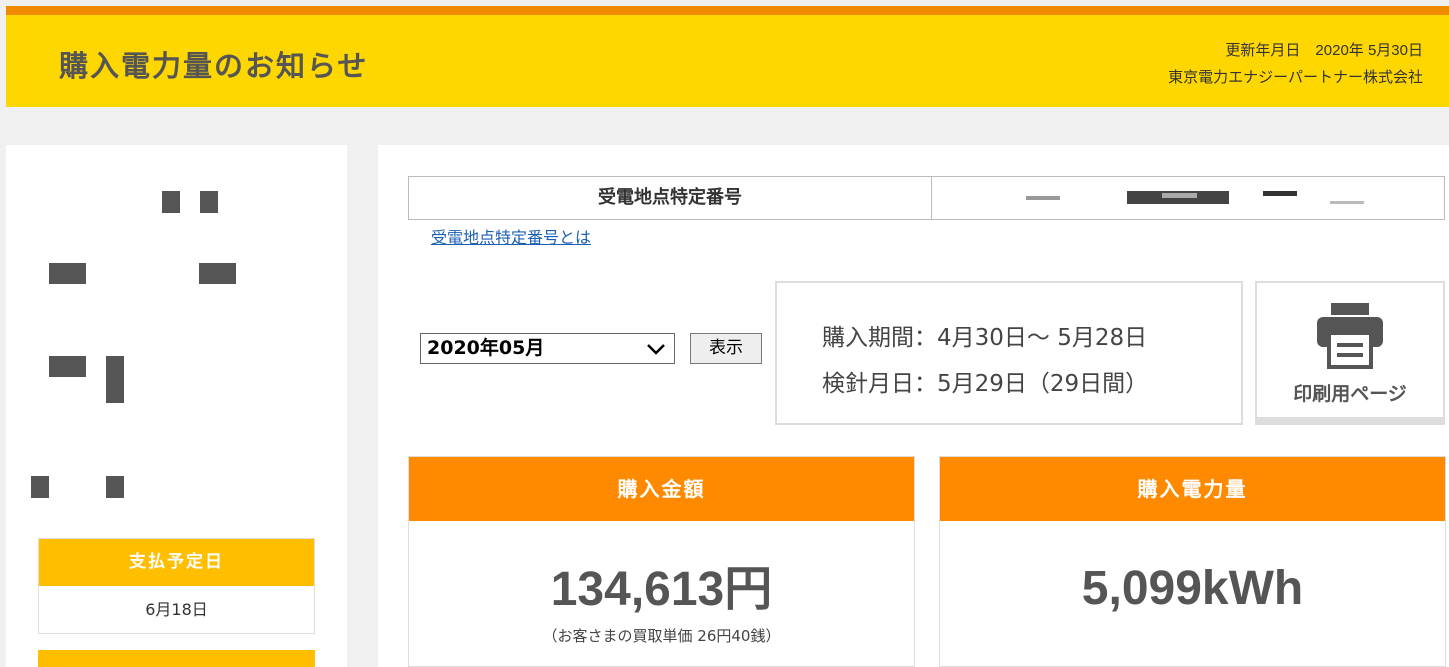 The height and width of the screenshot is (667, 1449). I want to click on payment-date-box: 支払予定日 6月18日, so click(176, 586).